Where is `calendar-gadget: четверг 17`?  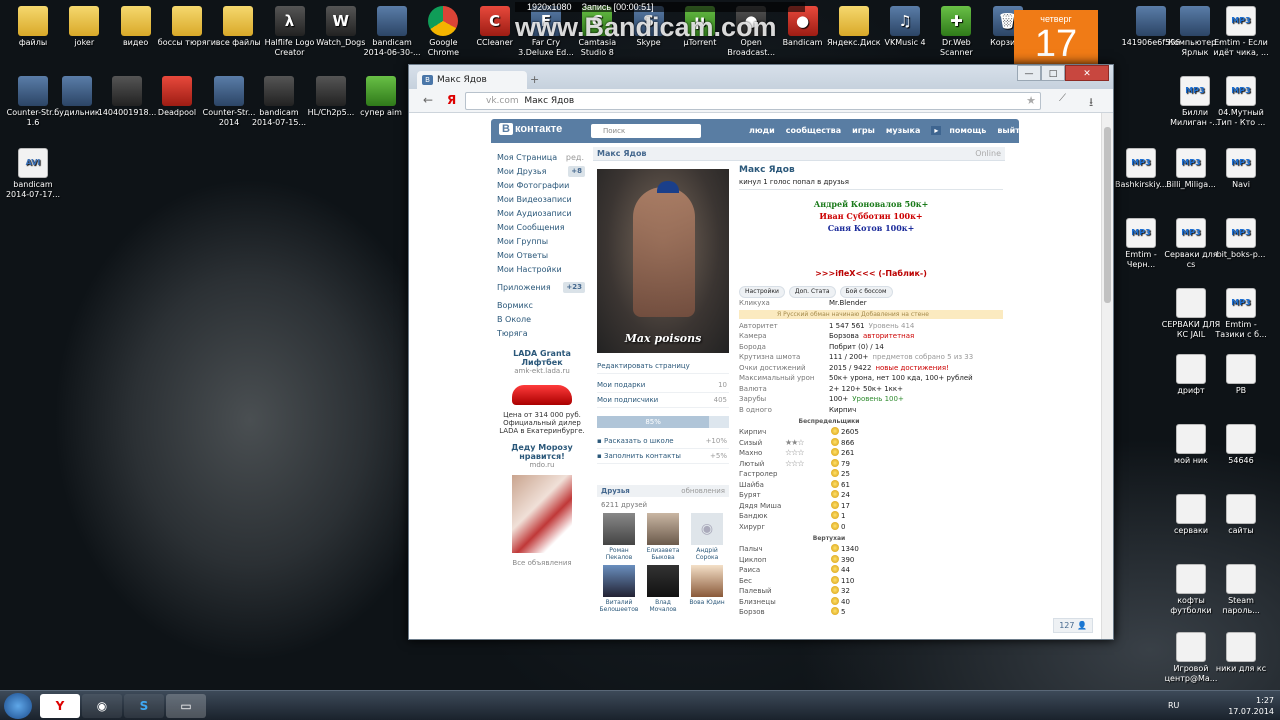
calendar-gadget: четверг 17 is located at coordinates (1056, 41).